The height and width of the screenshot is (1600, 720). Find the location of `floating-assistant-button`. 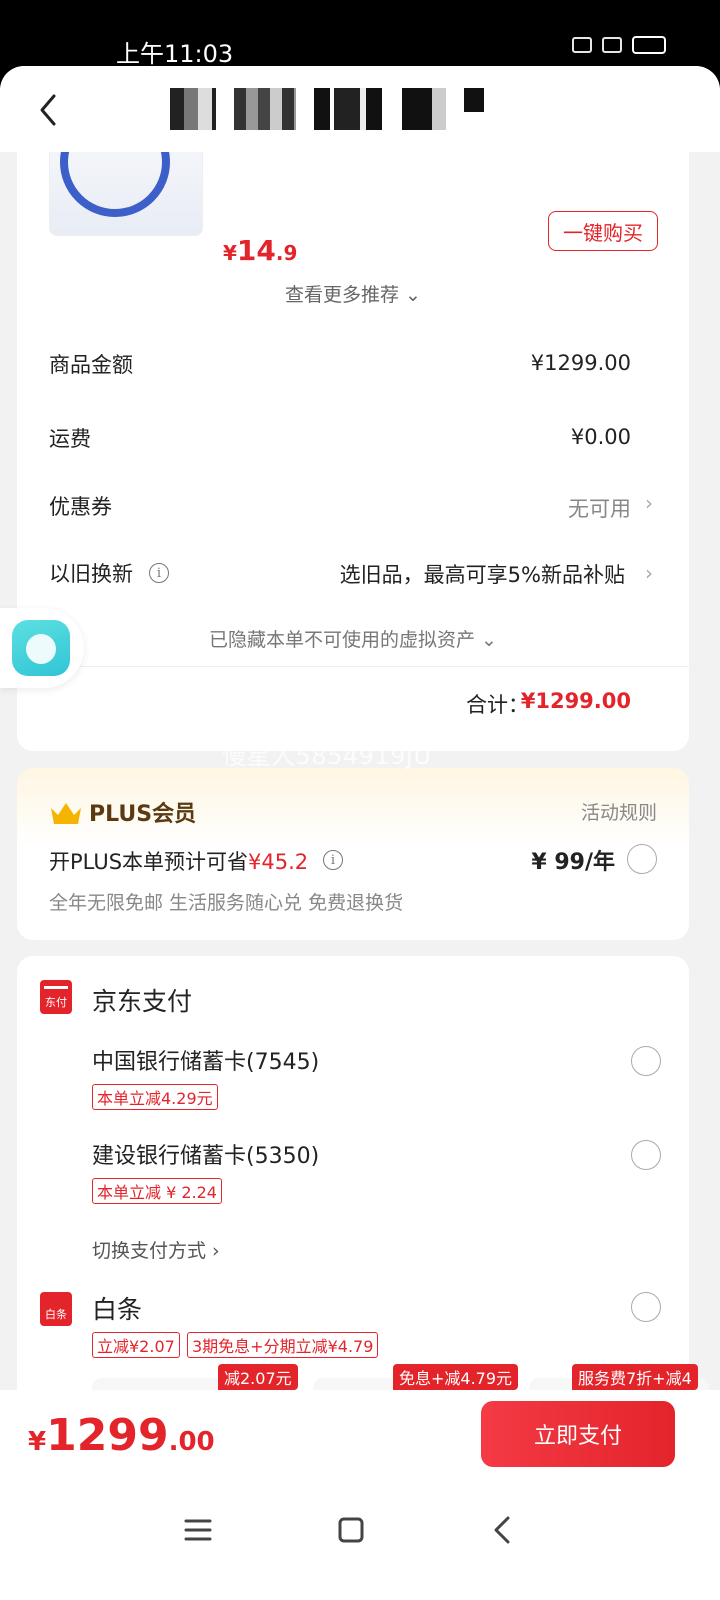

floating-assistant-button is located at coordinates (42, 648).